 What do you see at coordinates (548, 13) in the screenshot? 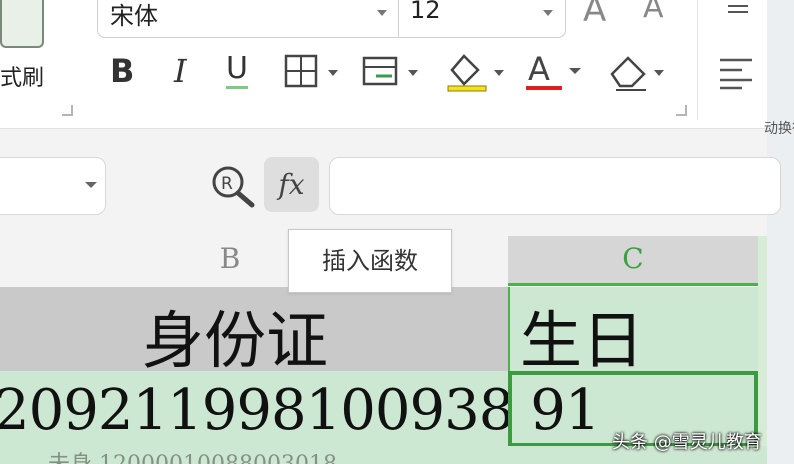
I see `font-size-caret-icon` at bounding box center [548, 13].